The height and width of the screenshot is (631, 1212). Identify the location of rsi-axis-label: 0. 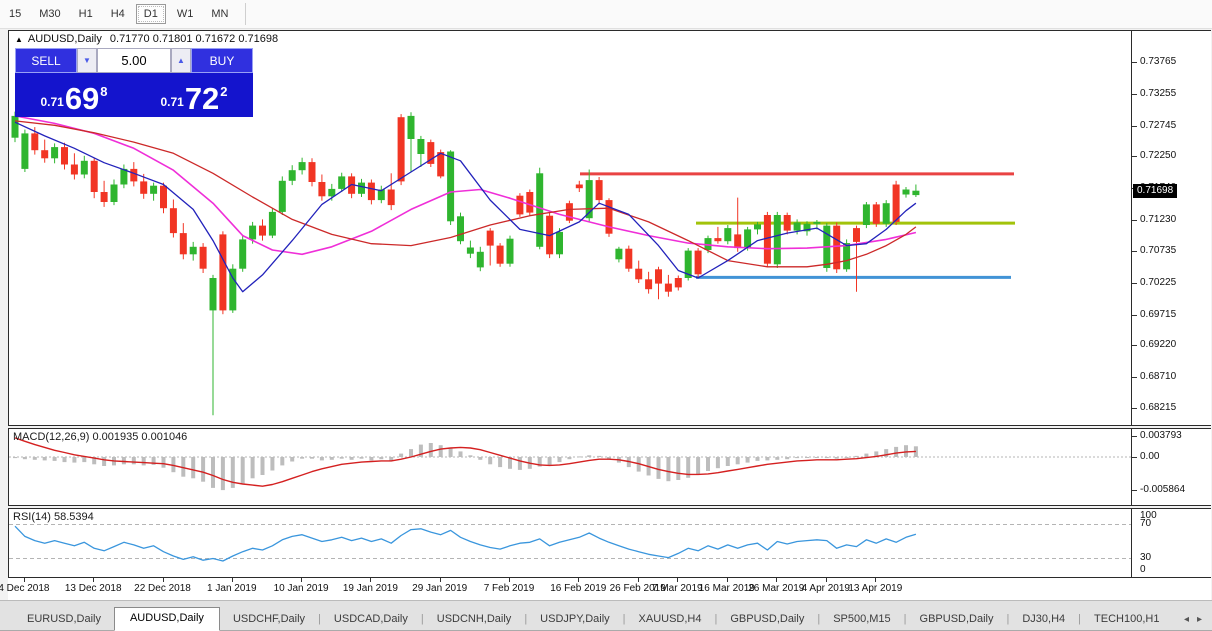
(1143, 569).